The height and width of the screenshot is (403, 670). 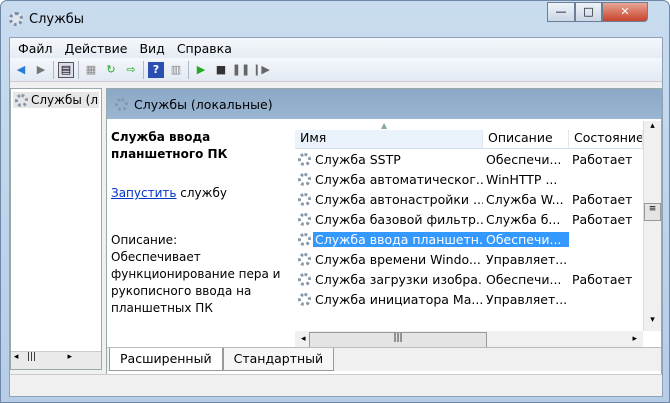 I want to click on service-name: Служба SSTP, so click(x=358, y=159).